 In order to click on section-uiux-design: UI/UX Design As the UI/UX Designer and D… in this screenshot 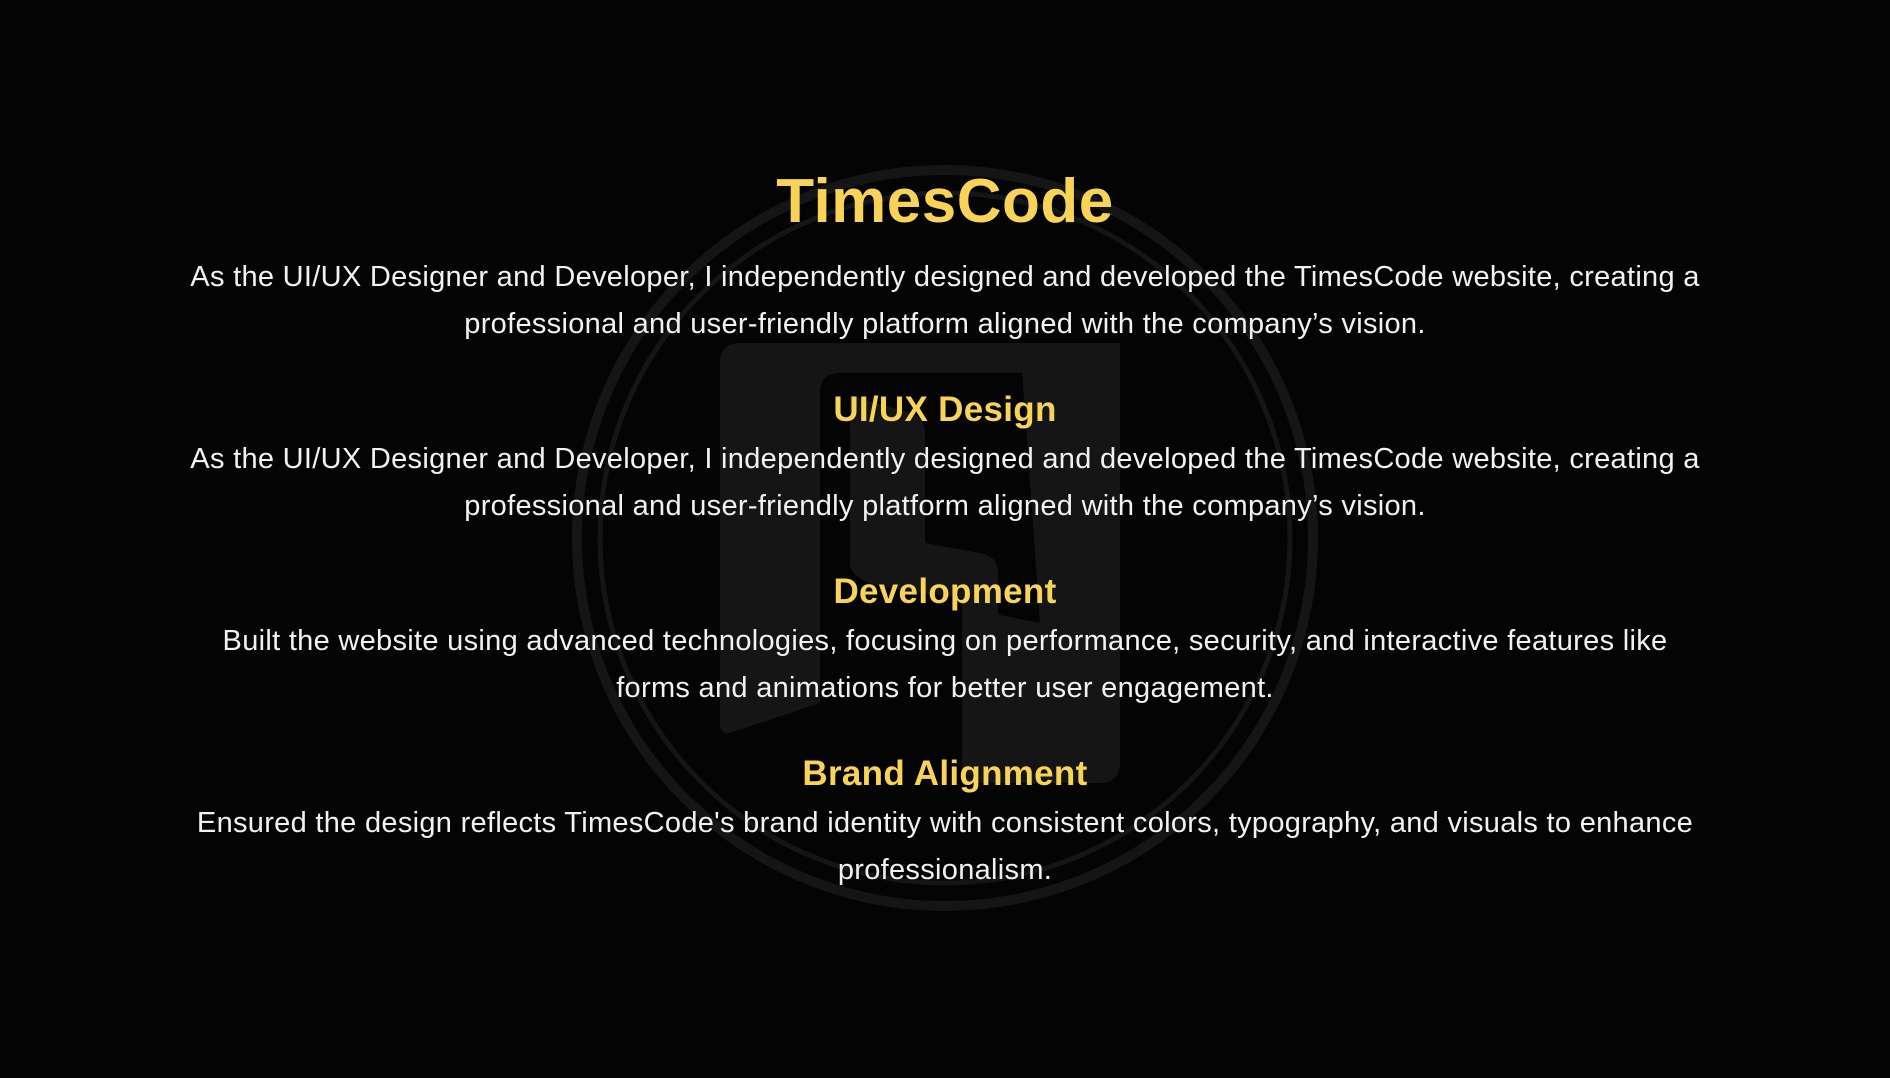, I will do `click(945, 459)`.